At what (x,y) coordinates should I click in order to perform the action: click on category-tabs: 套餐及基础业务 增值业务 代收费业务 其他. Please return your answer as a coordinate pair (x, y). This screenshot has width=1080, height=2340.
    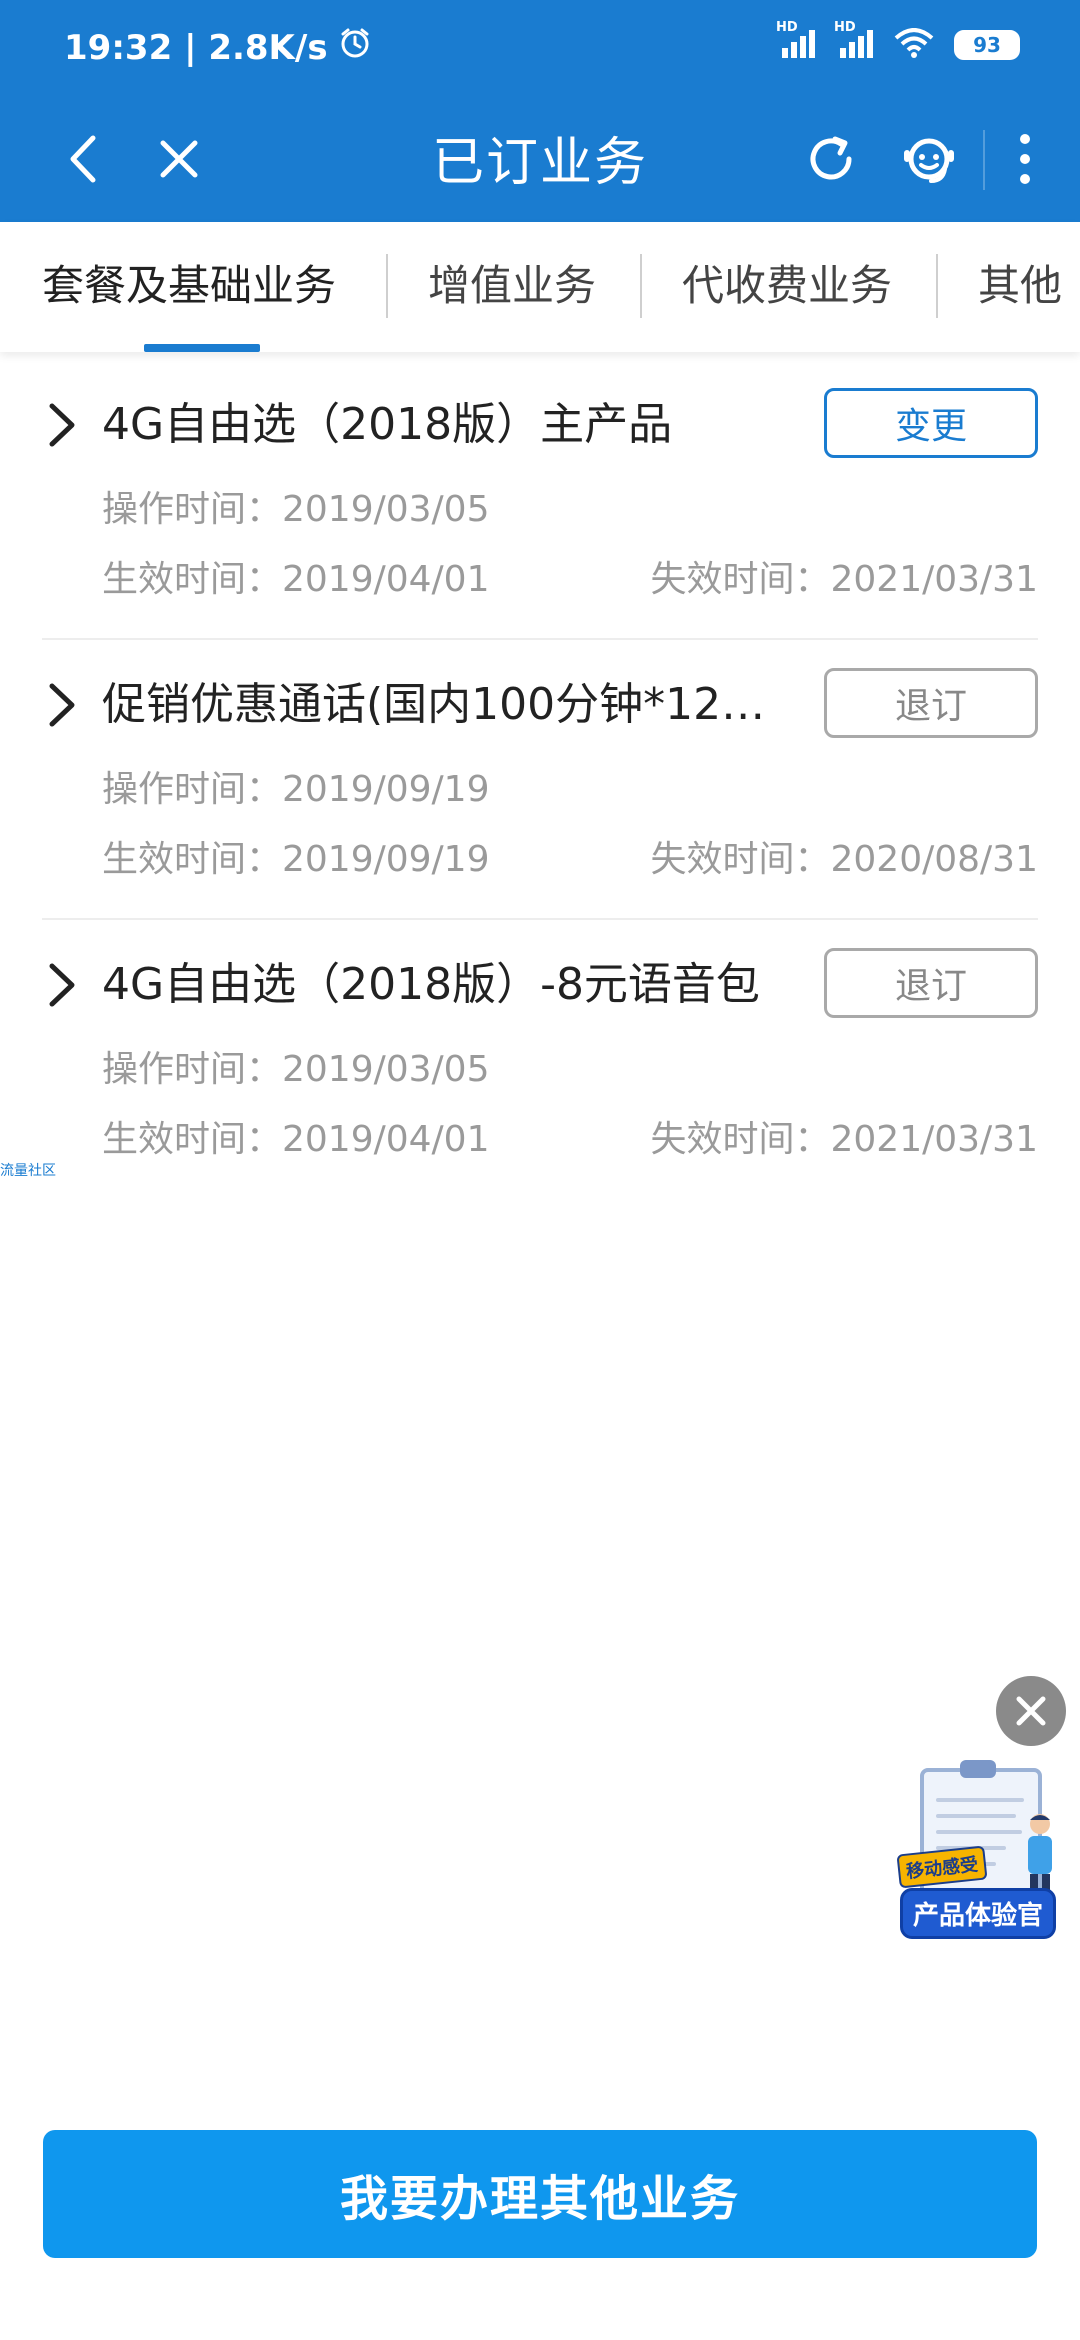
    Looking at the image, I should click on (540, 287).